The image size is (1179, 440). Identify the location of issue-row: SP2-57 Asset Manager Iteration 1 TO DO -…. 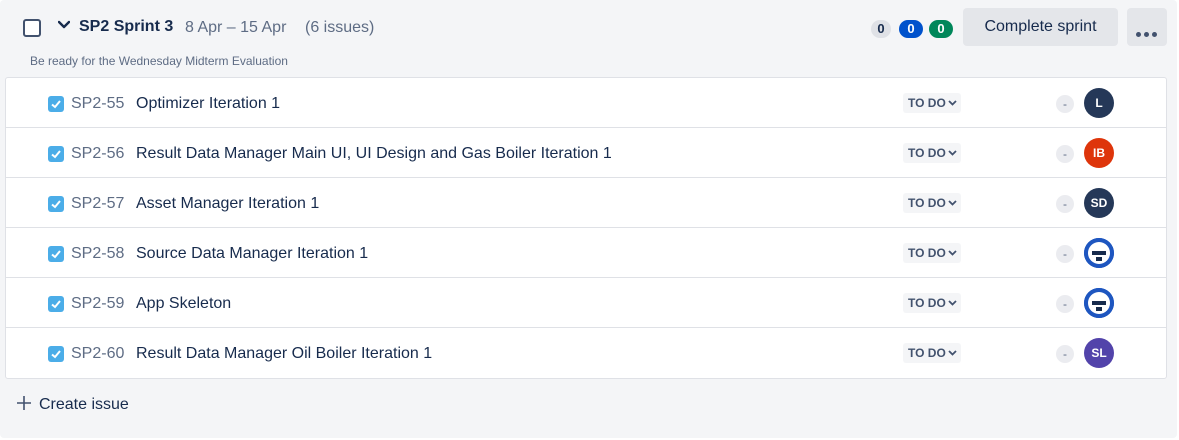
(586, 203).